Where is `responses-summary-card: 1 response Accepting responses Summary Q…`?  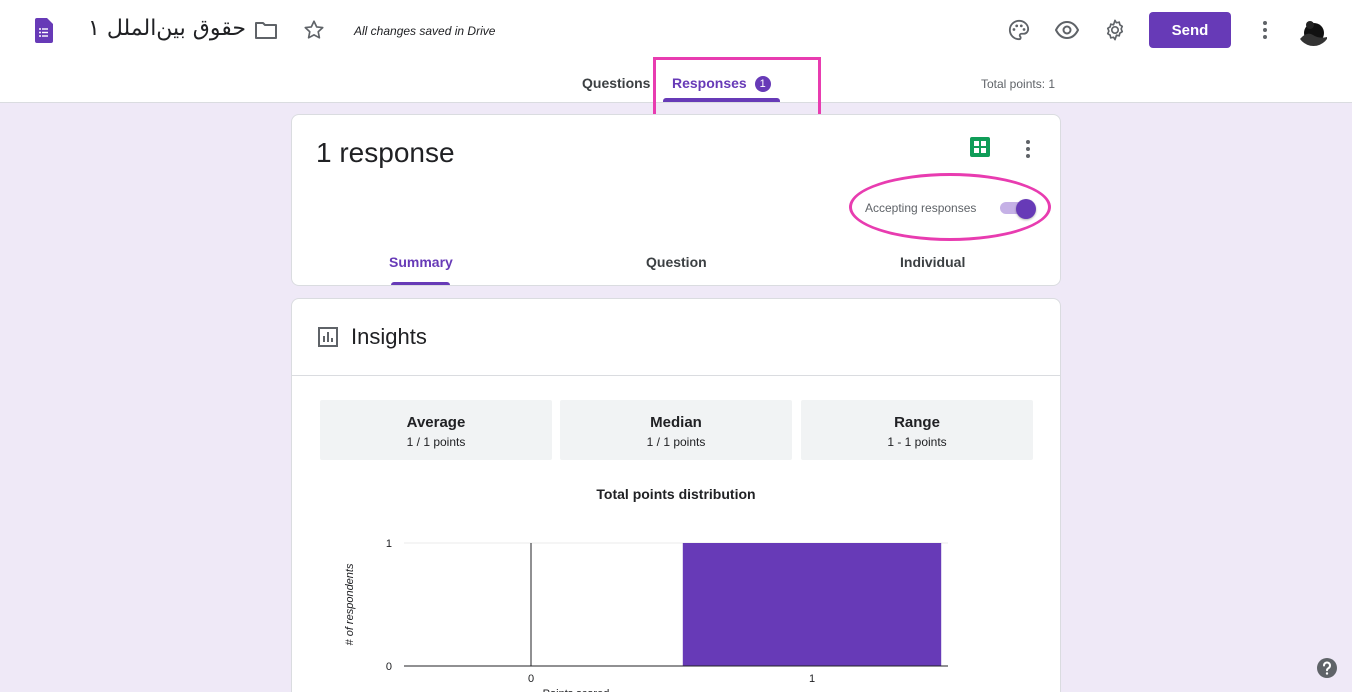
responses-summary-card: 1 response Accepting responses Summary Q… is located at coordinates (676, 200).